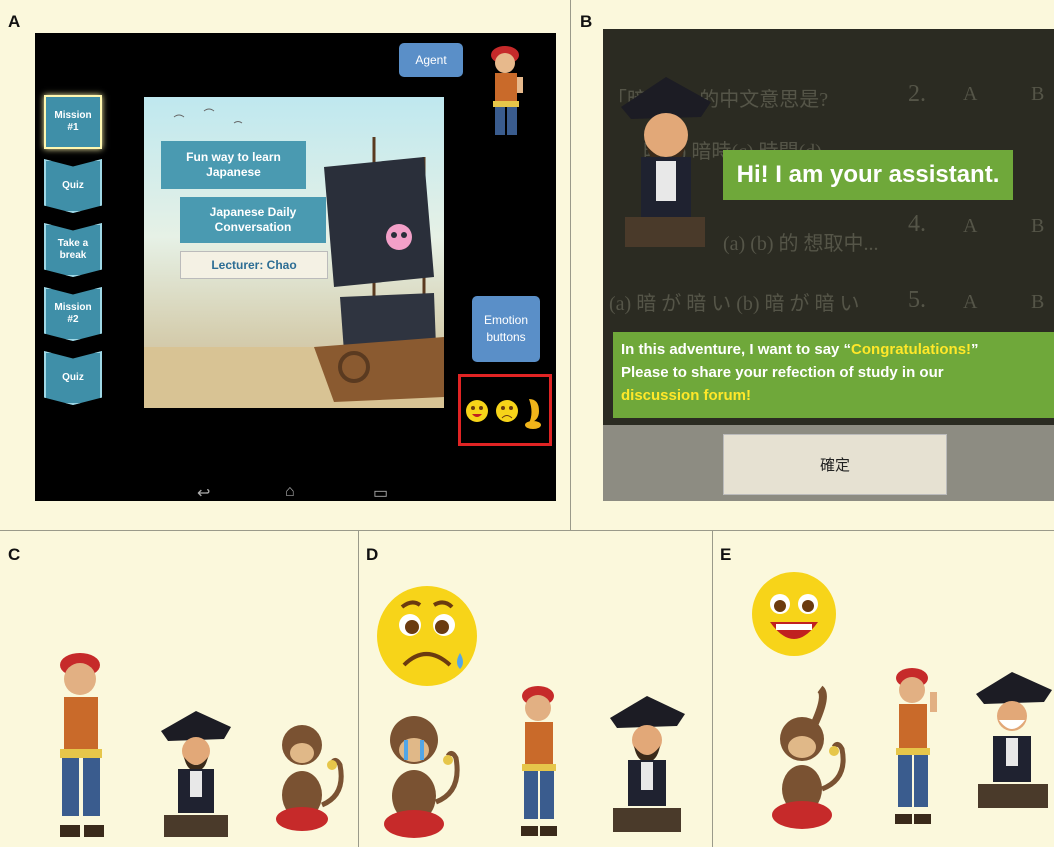 The image size is (1054, 847). Describe the element at coordinates (734, 304) in the screenshot. I see `quiz-background-text: (a) 暗 が 暗 い (b) 暗 が 暗 い` at that location.